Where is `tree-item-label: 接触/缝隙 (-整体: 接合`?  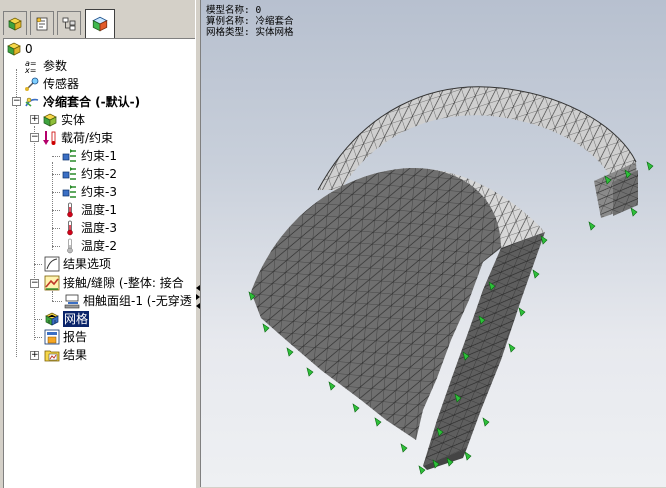
tree-item-label: 接触/缝隙 (-整体: 接合 is located at coordinates (123, 283).